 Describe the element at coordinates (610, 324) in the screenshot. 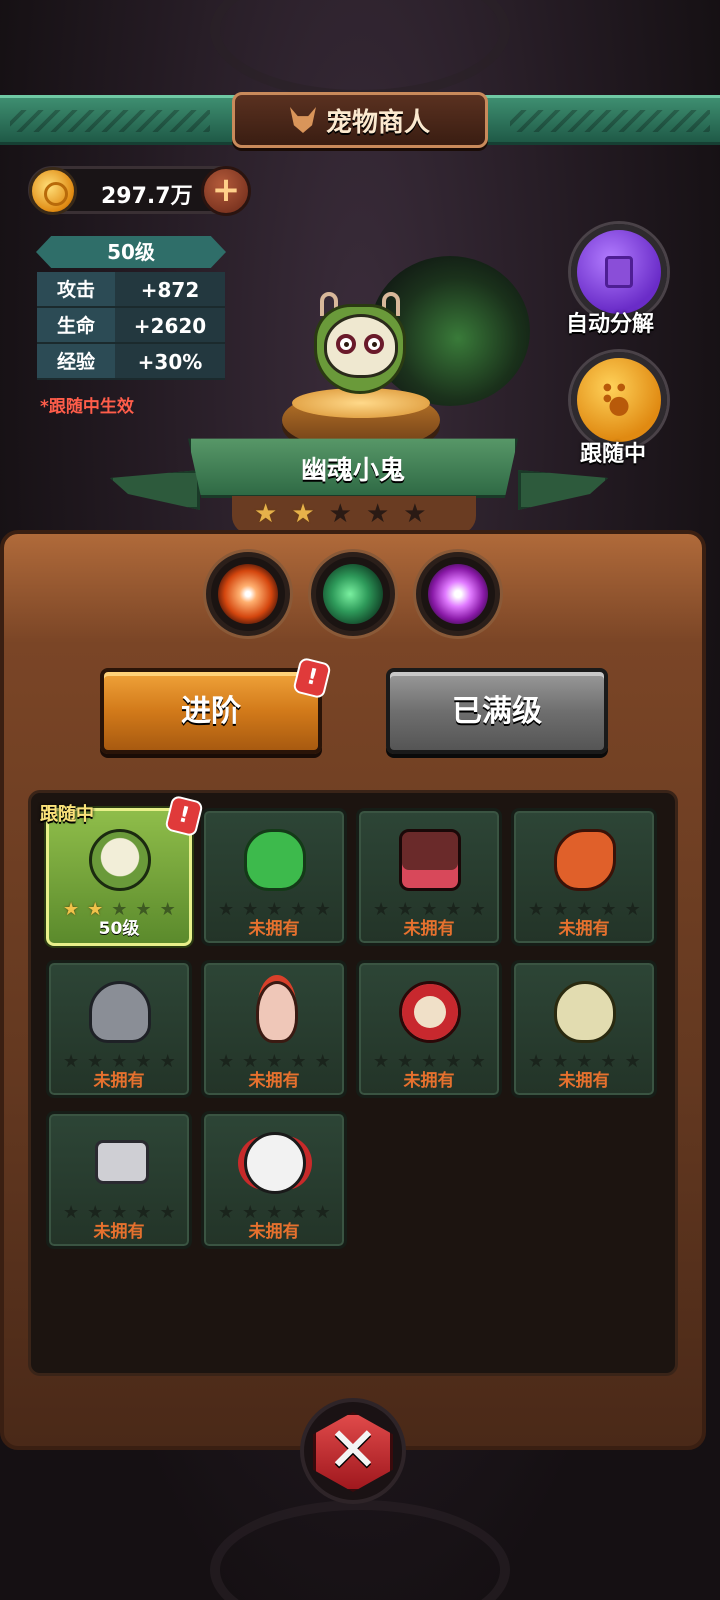

I see `auto-decompose-label: 自动分解` at that location.